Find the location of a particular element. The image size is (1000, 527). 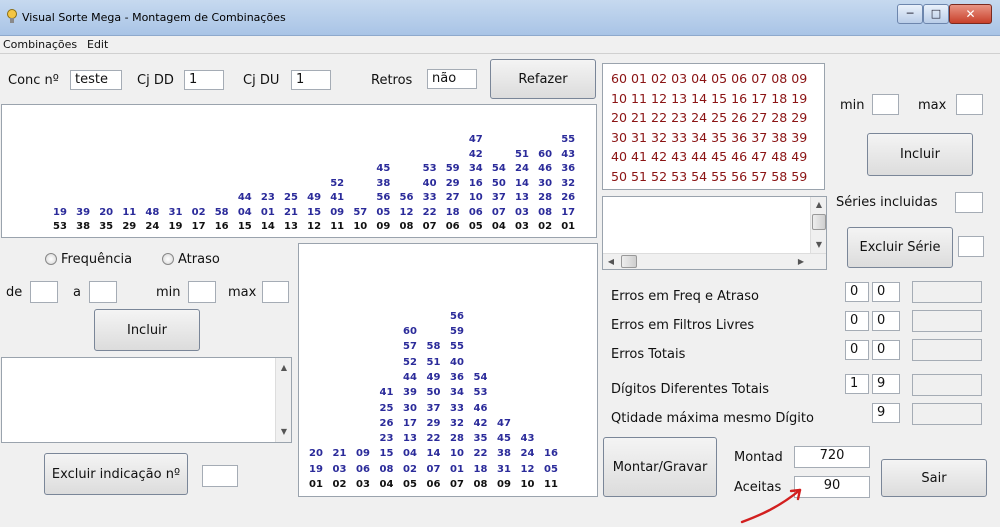

base-number: 17 is located at coordinates (198, 226).